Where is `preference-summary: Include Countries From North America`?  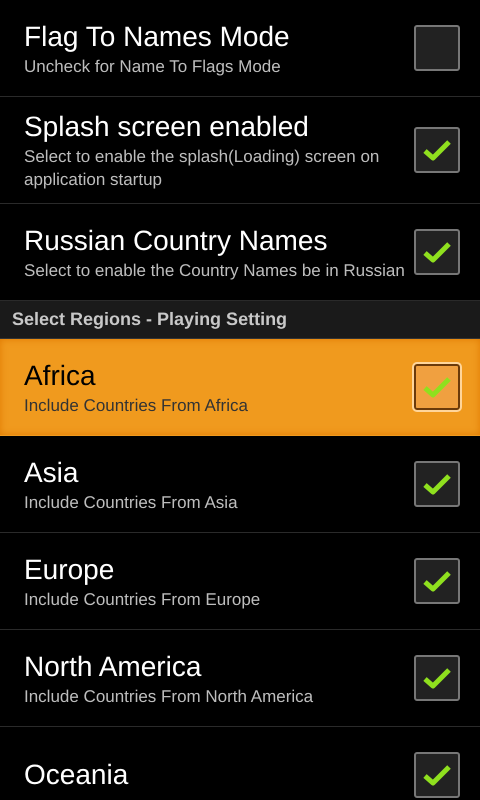
preference-summary: Include Countries From North America is located at coordinates (169, 697).